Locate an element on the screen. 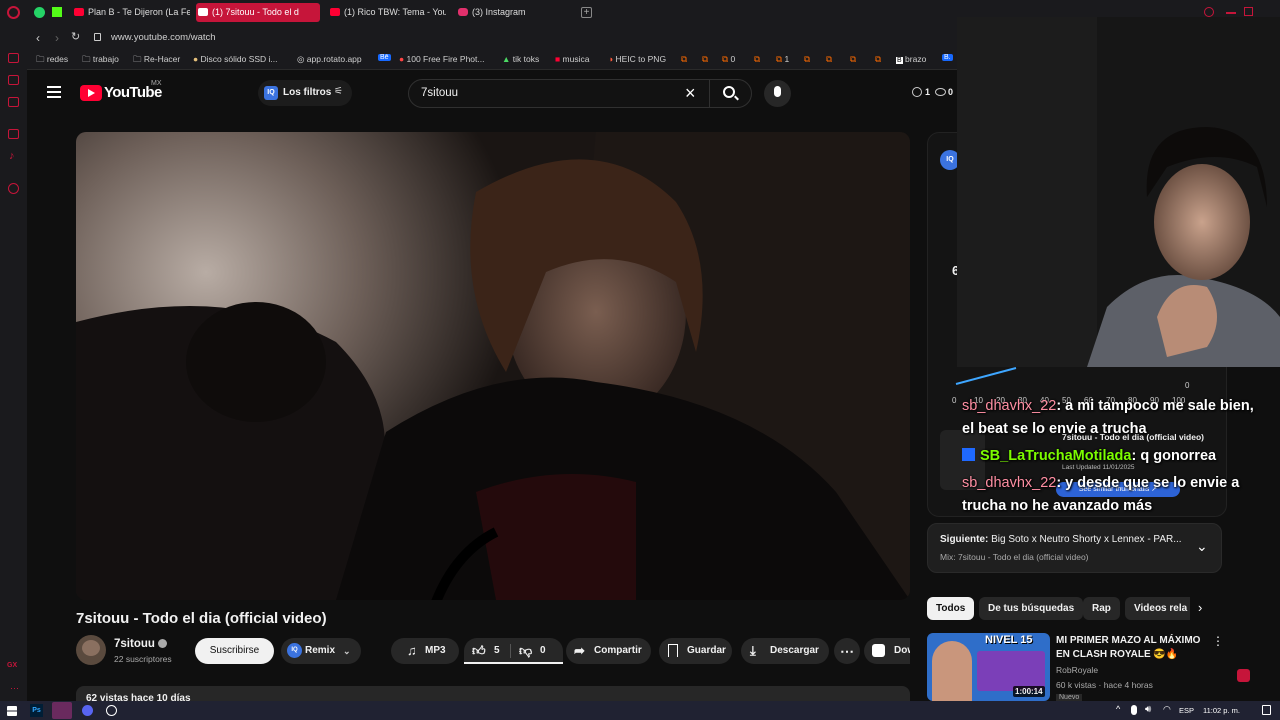 The width and height of the screenshot is (1280, 720). bookmark-link: B brazo is located at coordinates (911, 59).